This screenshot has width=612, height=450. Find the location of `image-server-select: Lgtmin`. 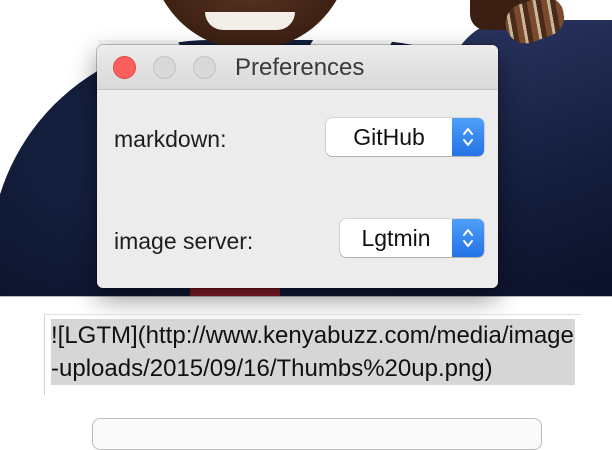

image-server-select: Lgtmin is located at coordinates (412, 238).